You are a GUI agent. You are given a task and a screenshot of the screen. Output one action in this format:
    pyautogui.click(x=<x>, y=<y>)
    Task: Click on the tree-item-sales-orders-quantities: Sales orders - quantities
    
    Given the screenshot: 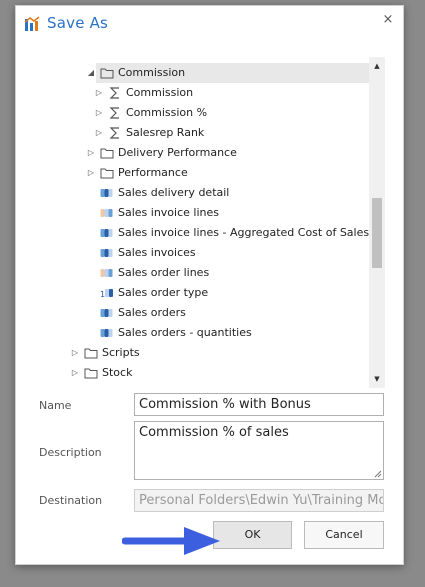 What is the action you would take?
    pyautogui.click(x=216, y=333)
    